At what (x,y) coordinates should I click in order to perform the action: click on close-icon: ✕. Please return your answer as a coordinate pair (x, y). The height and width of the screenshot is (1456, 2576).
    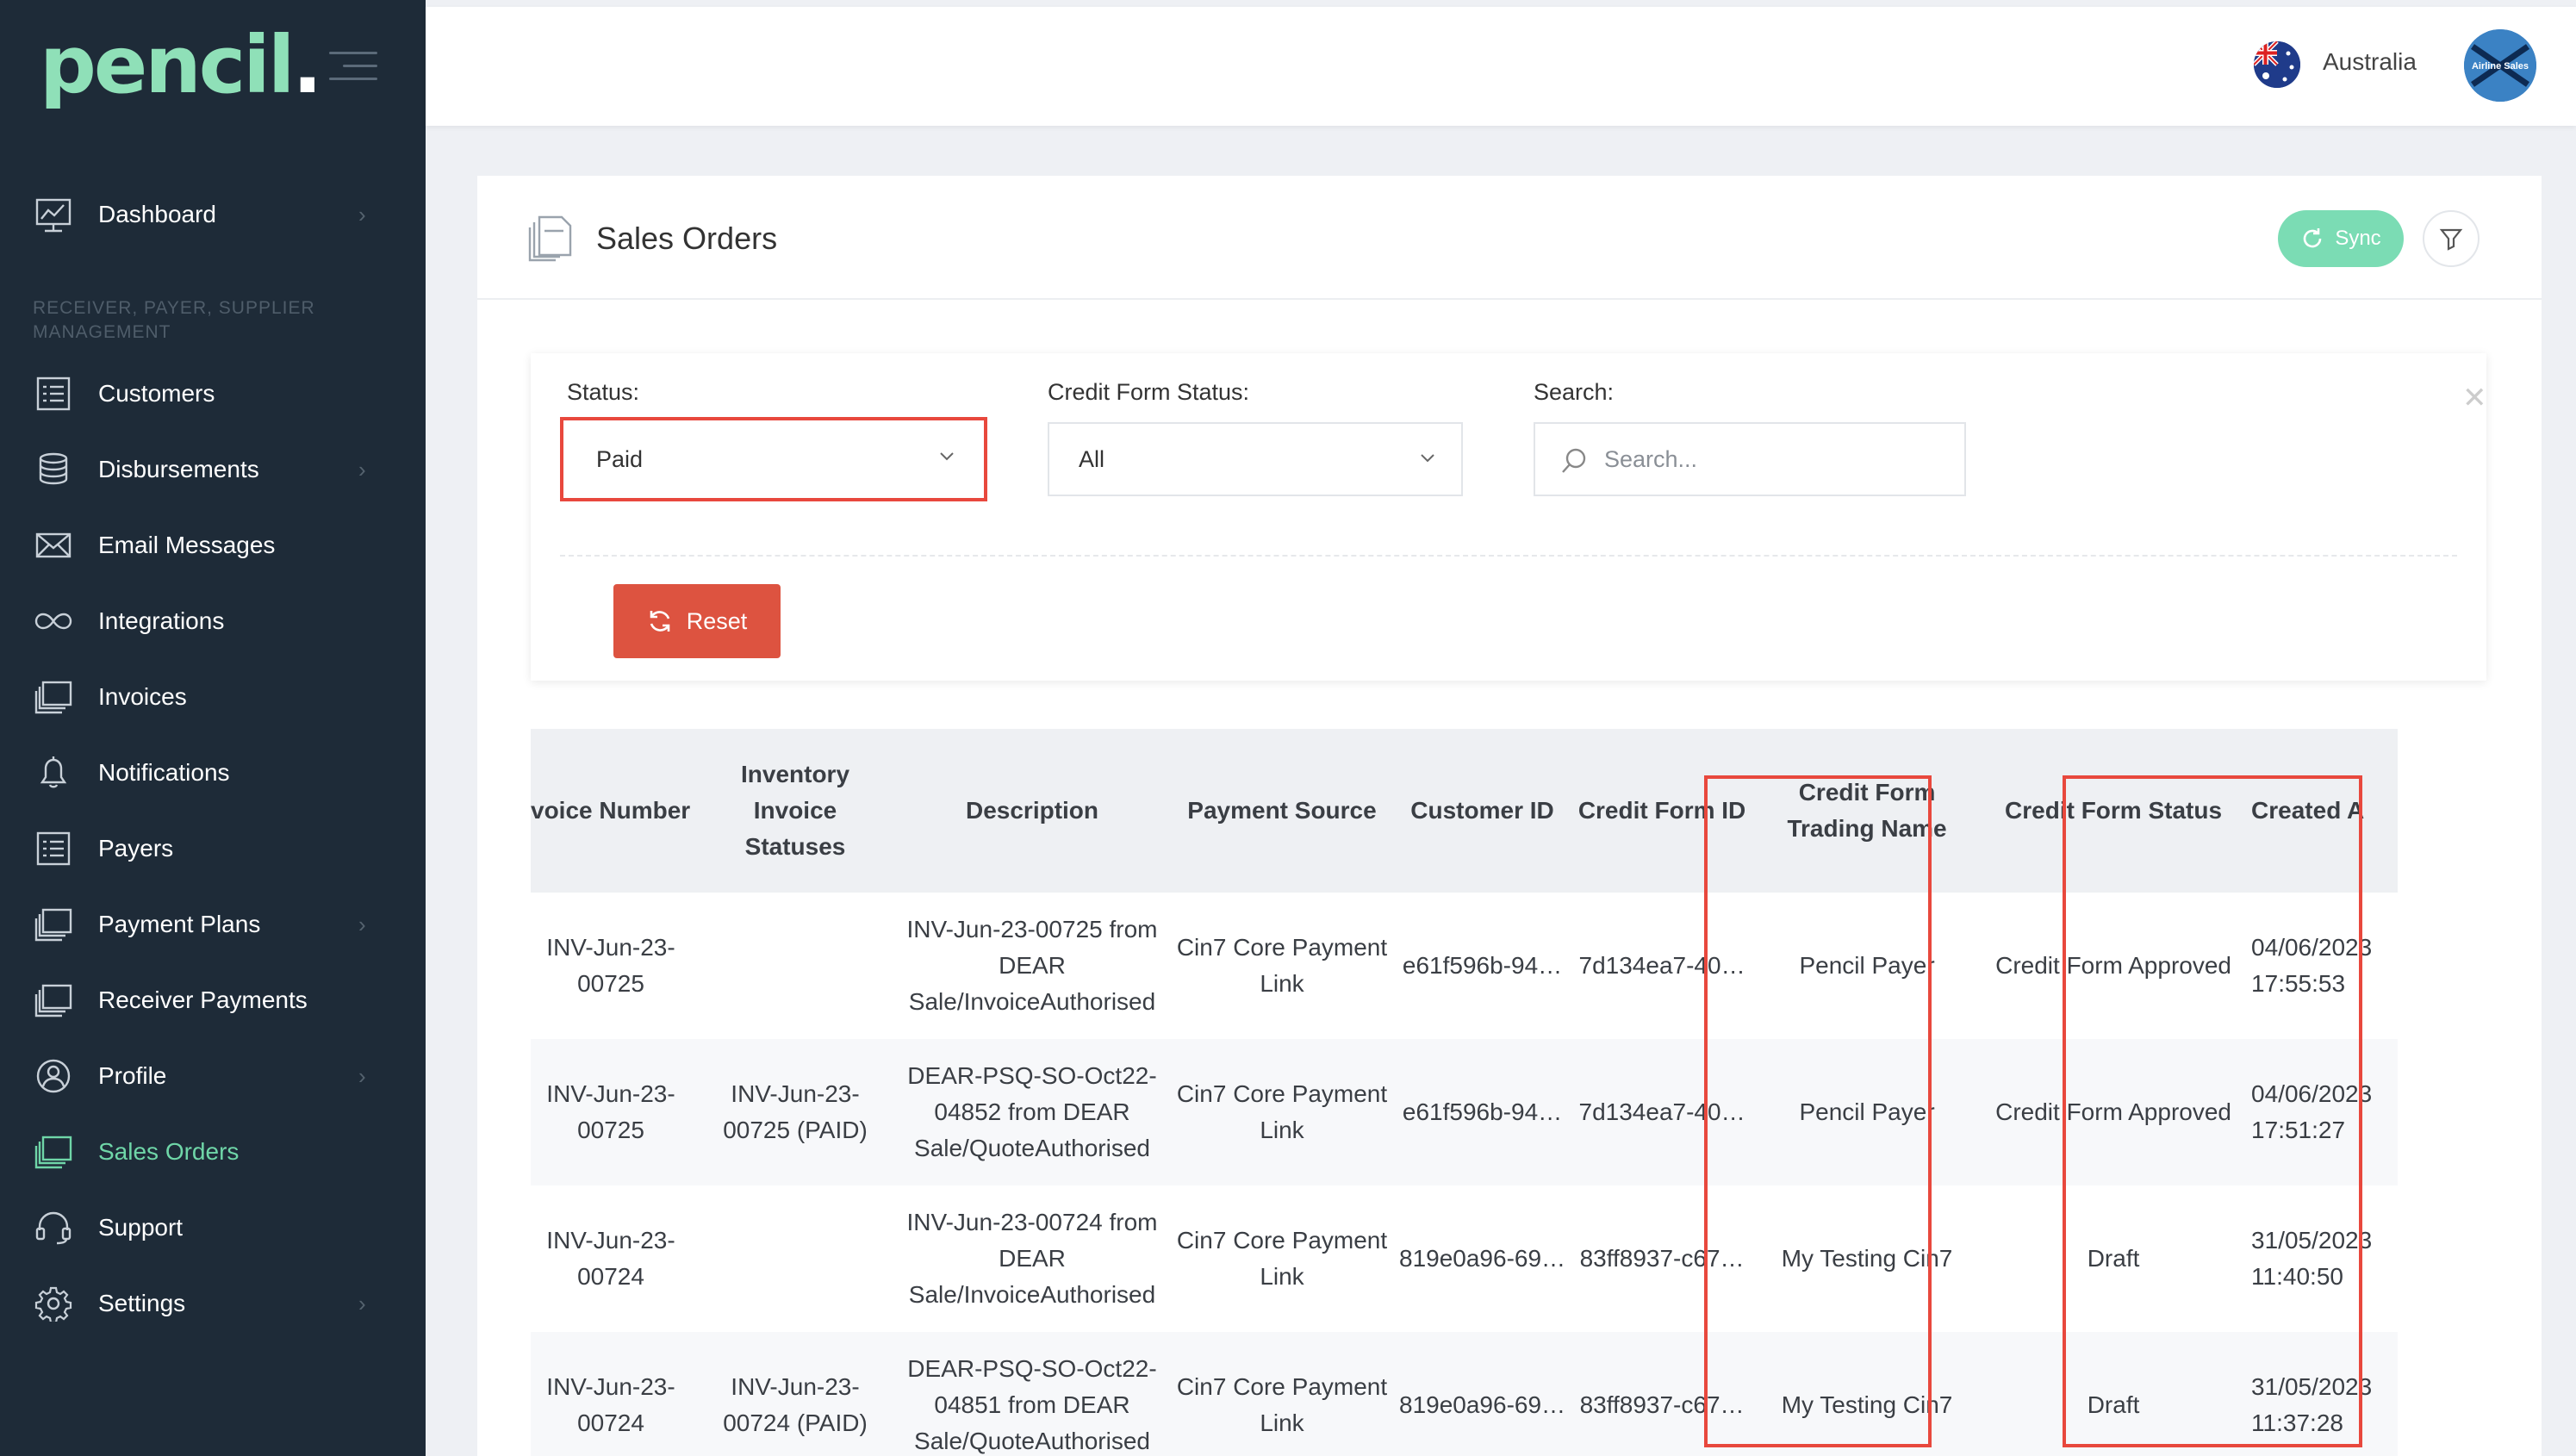
    Looking at the image, I should click on (2475, 398).